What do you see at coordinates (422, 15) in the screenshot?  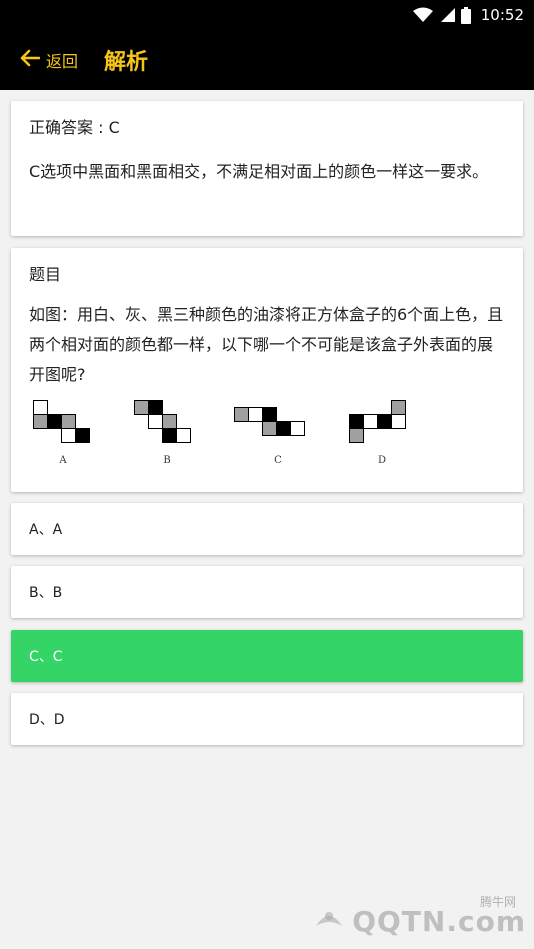 I see `wifi-icon` at bounding box center [422, 15].